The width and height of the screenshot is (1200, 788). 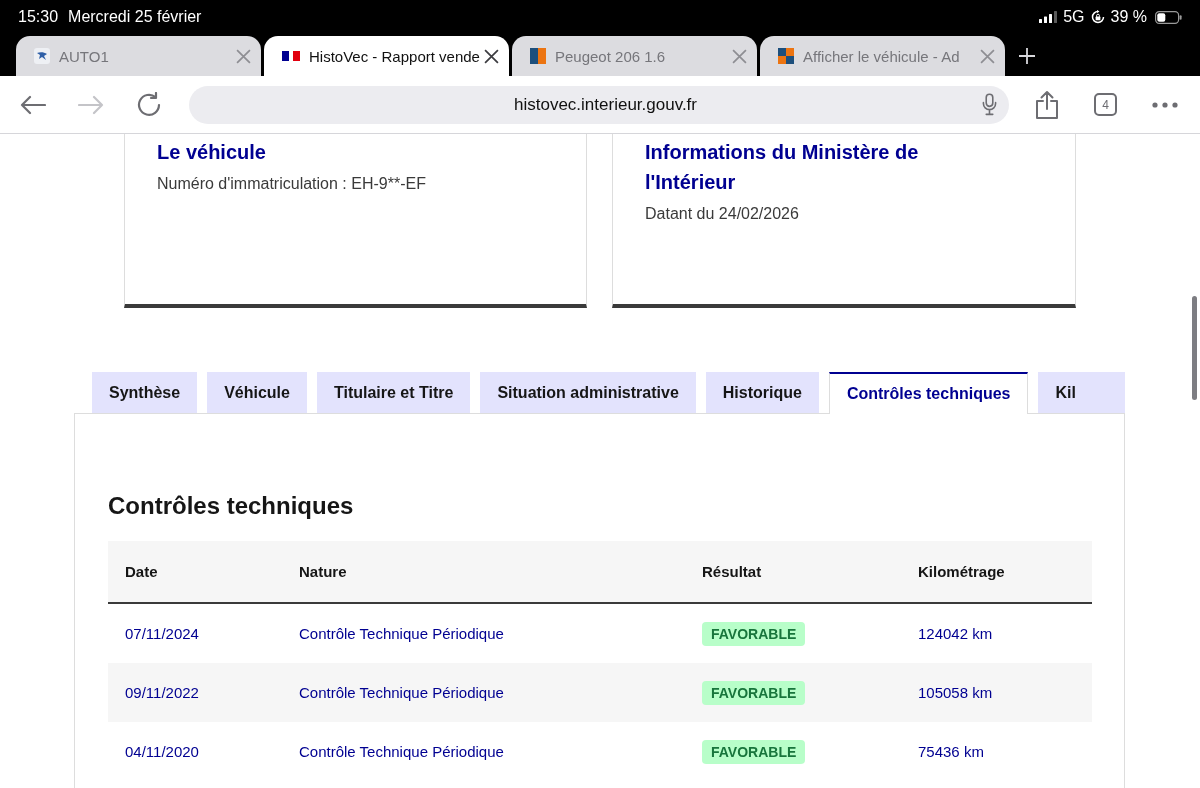 What do you see at coordinates (782, 167) in the screenshot?
I see `card-title: Informations du Ministère de l'Intérieur` at bounding box center [782, 167].